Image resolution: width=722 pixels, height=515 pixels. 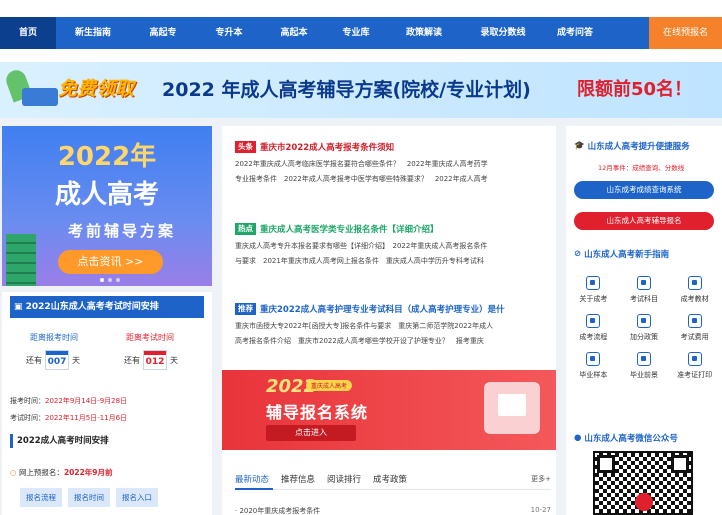 I want to click on wechat-icon: ●, so click(x=578, y=438).